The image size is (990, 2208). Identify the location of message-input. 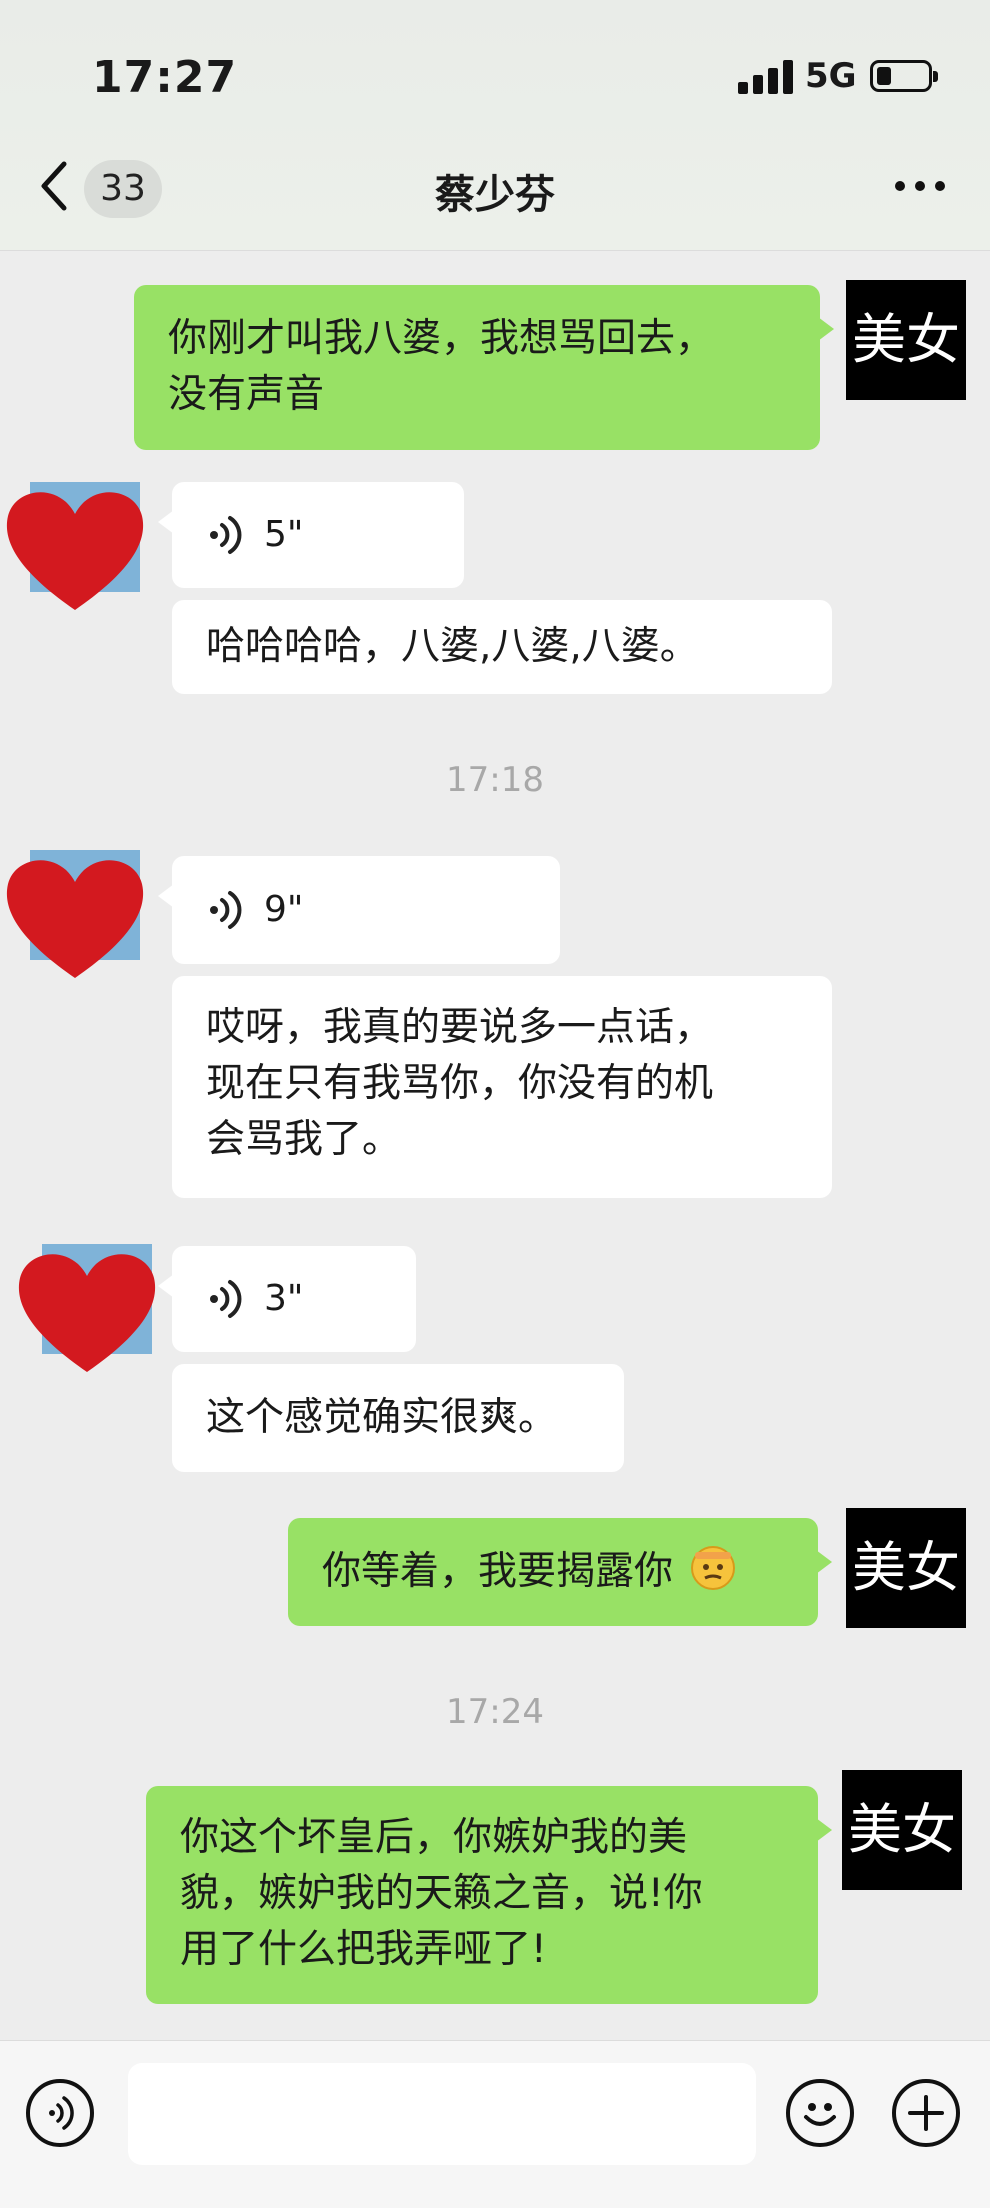
(442, 2114).